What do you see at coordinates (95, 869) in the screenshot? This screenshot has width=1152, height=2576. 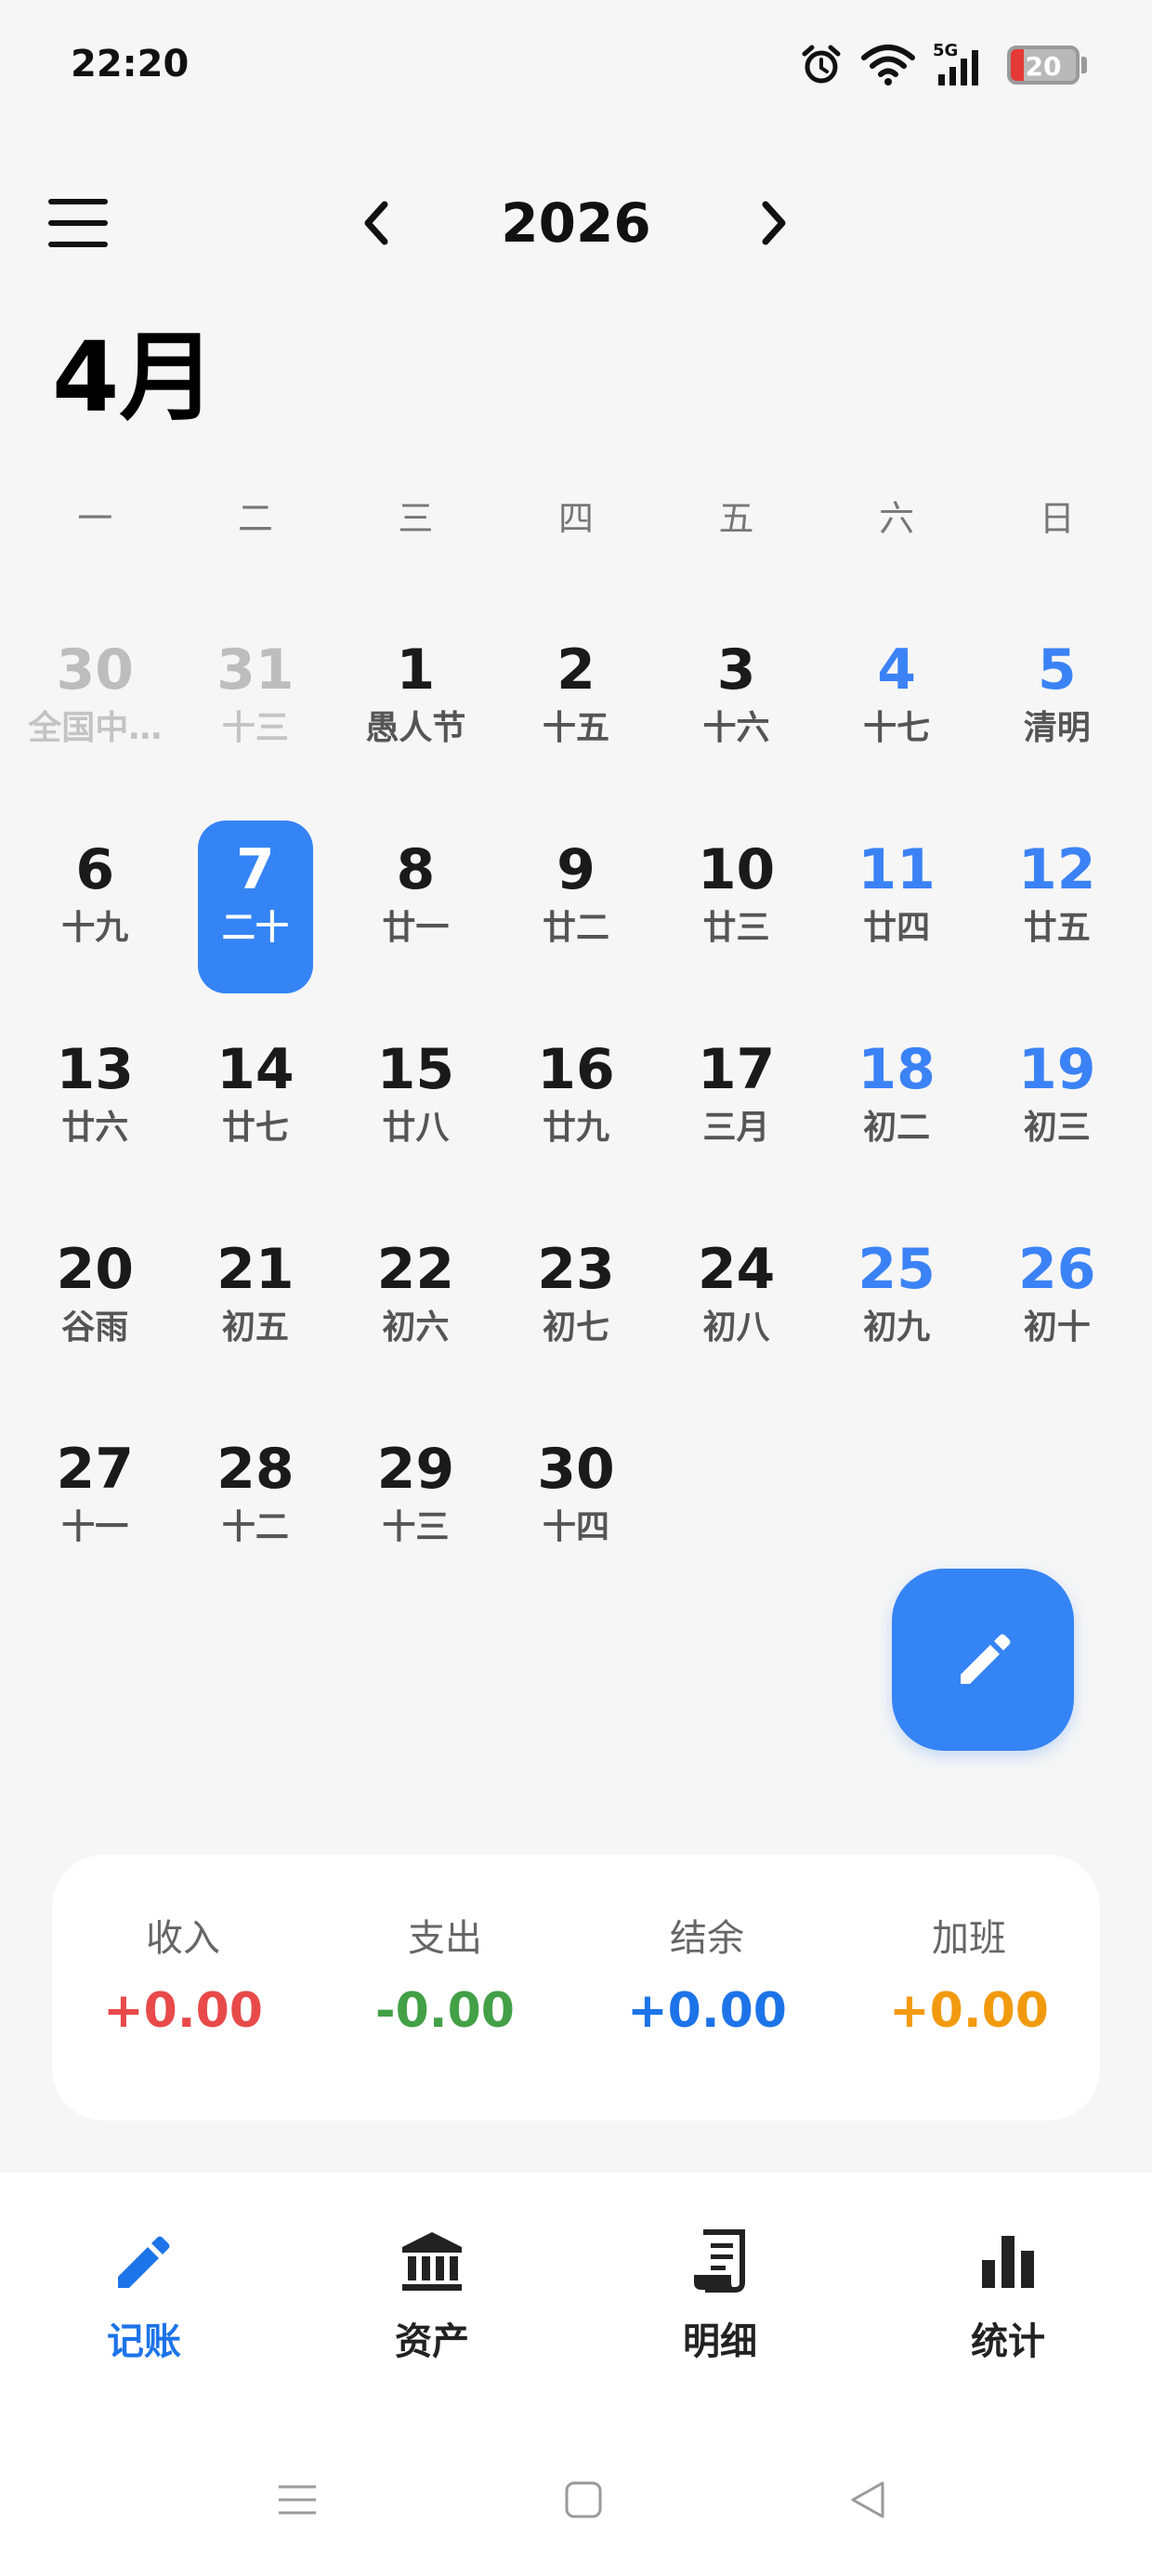 I see `day-number: 6` at bounding box center [95, 869].